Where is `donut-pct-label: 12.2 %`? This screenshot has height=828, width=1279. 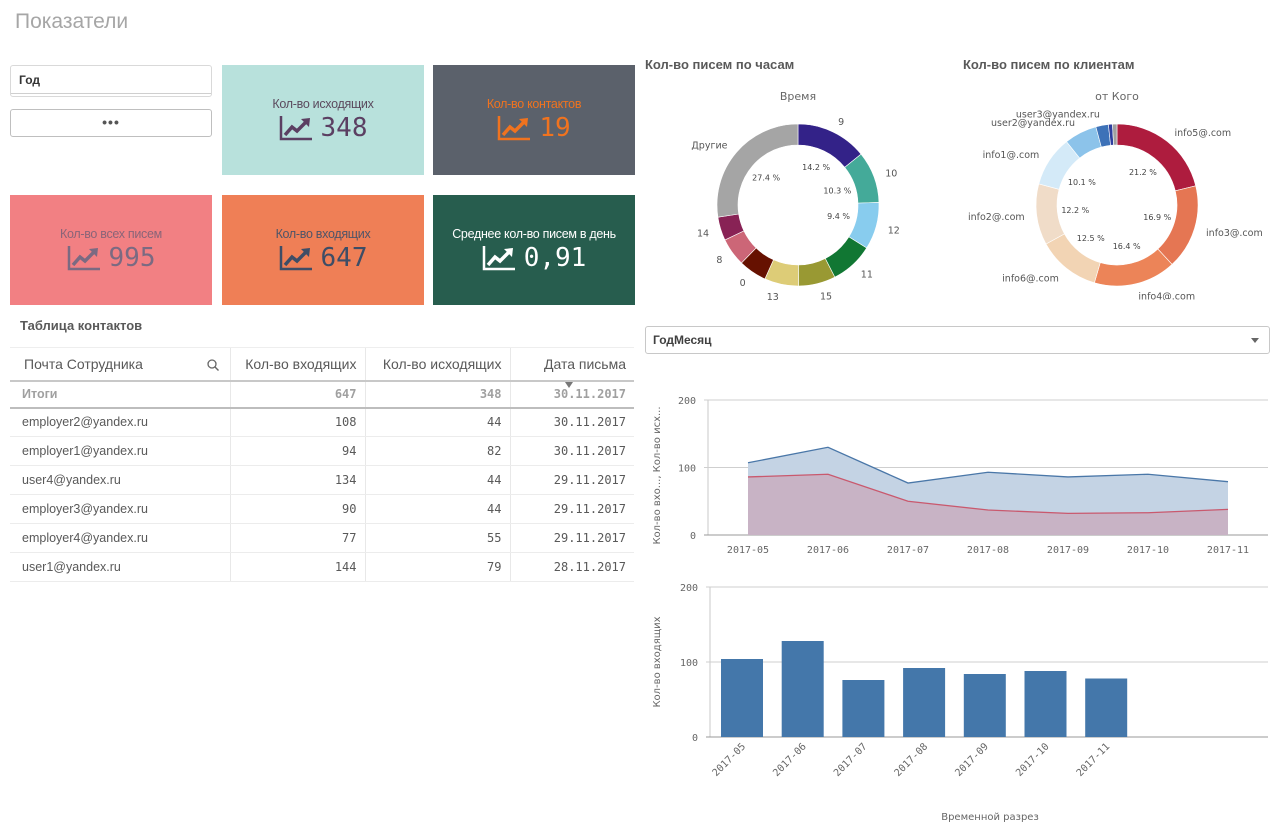 donut-pct-label: 12.2 % is located at coordinates (1075, 210).